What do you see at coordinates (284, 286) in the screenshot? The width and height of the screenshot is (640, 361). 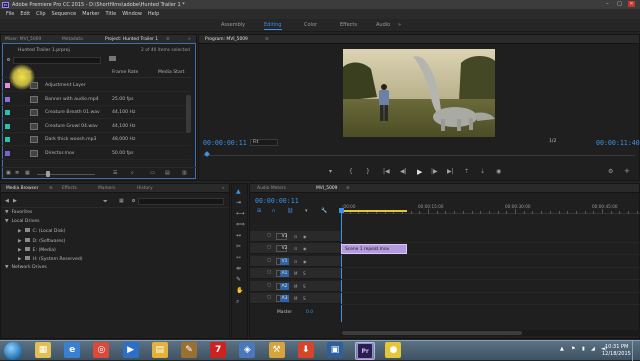 I see `audio-track-label: A2` at bounding box center [284, 286].